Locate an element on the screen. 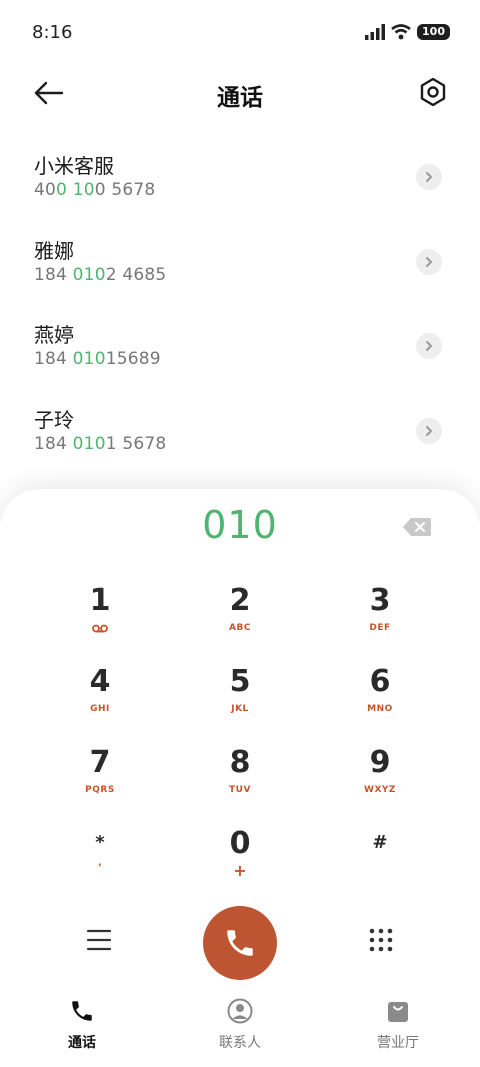  contact-result-row: 子玲 184 0101 5678 is located at coordinates (240, 438).